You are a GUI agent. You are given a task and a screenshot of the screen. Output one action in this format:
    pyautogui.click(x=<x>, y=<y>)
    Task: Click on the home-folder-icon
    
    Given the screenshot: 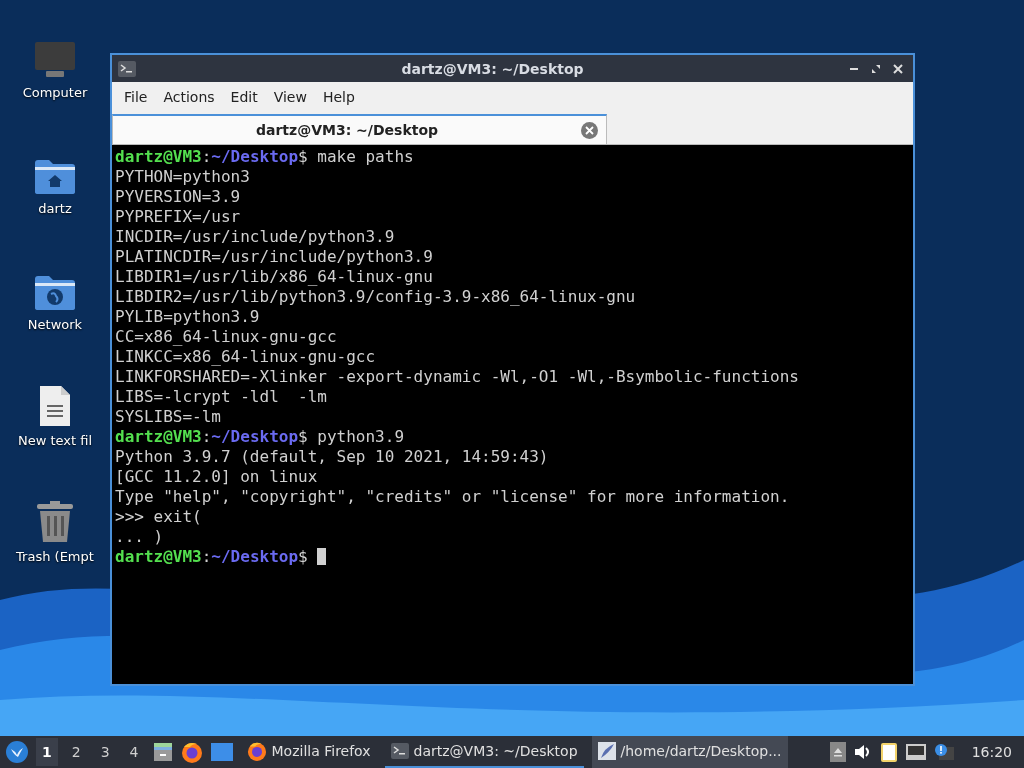 What is the action you would take?
    pyautogui.click(x=55, y=177)
    